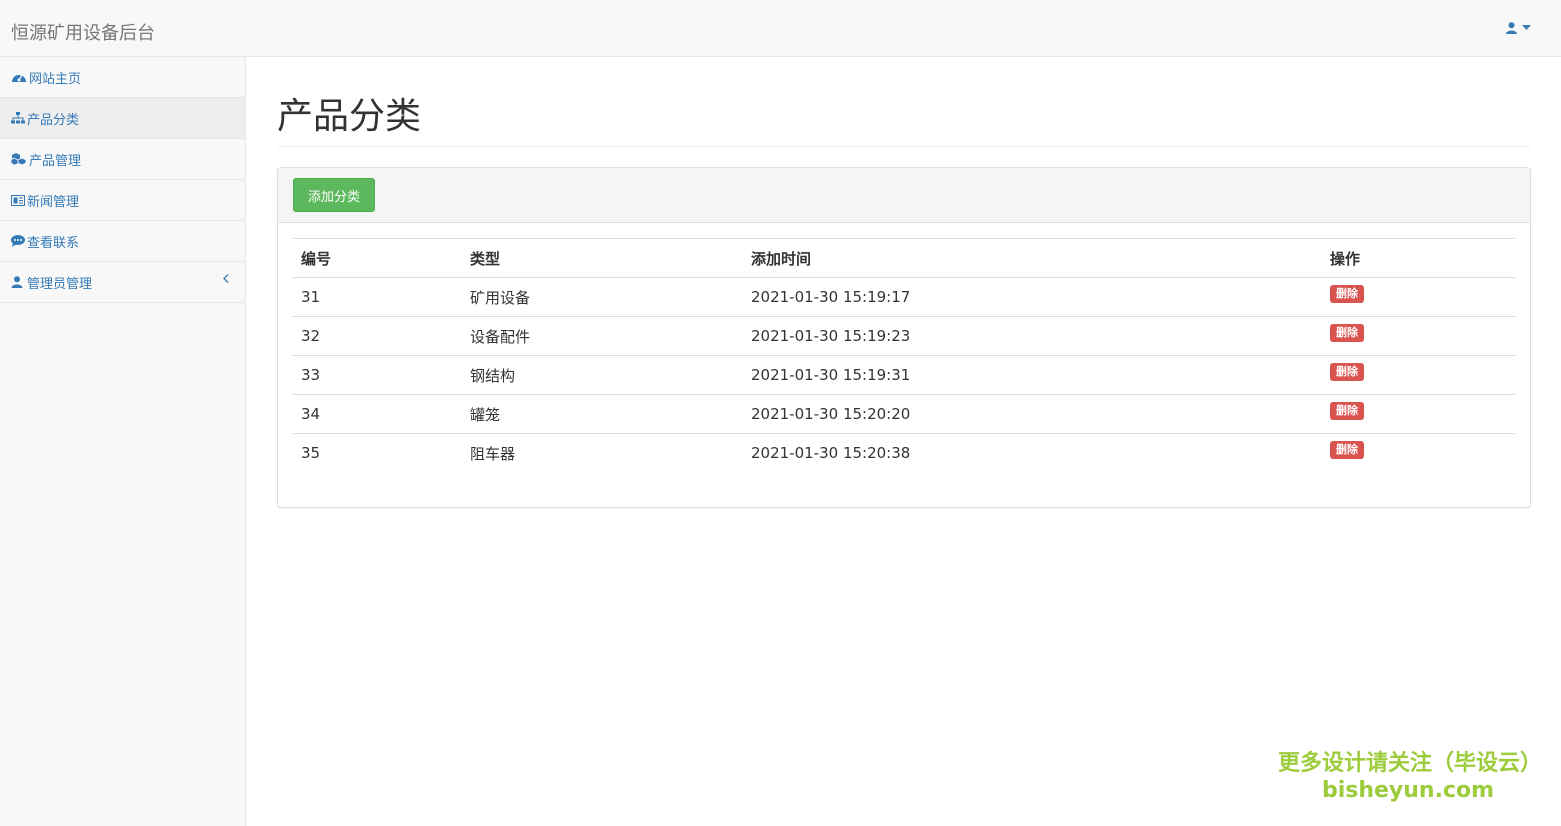  Describe the element at coordinates (602, 453) in the screenshot. I see `cell-type: 阻车器` at that location.